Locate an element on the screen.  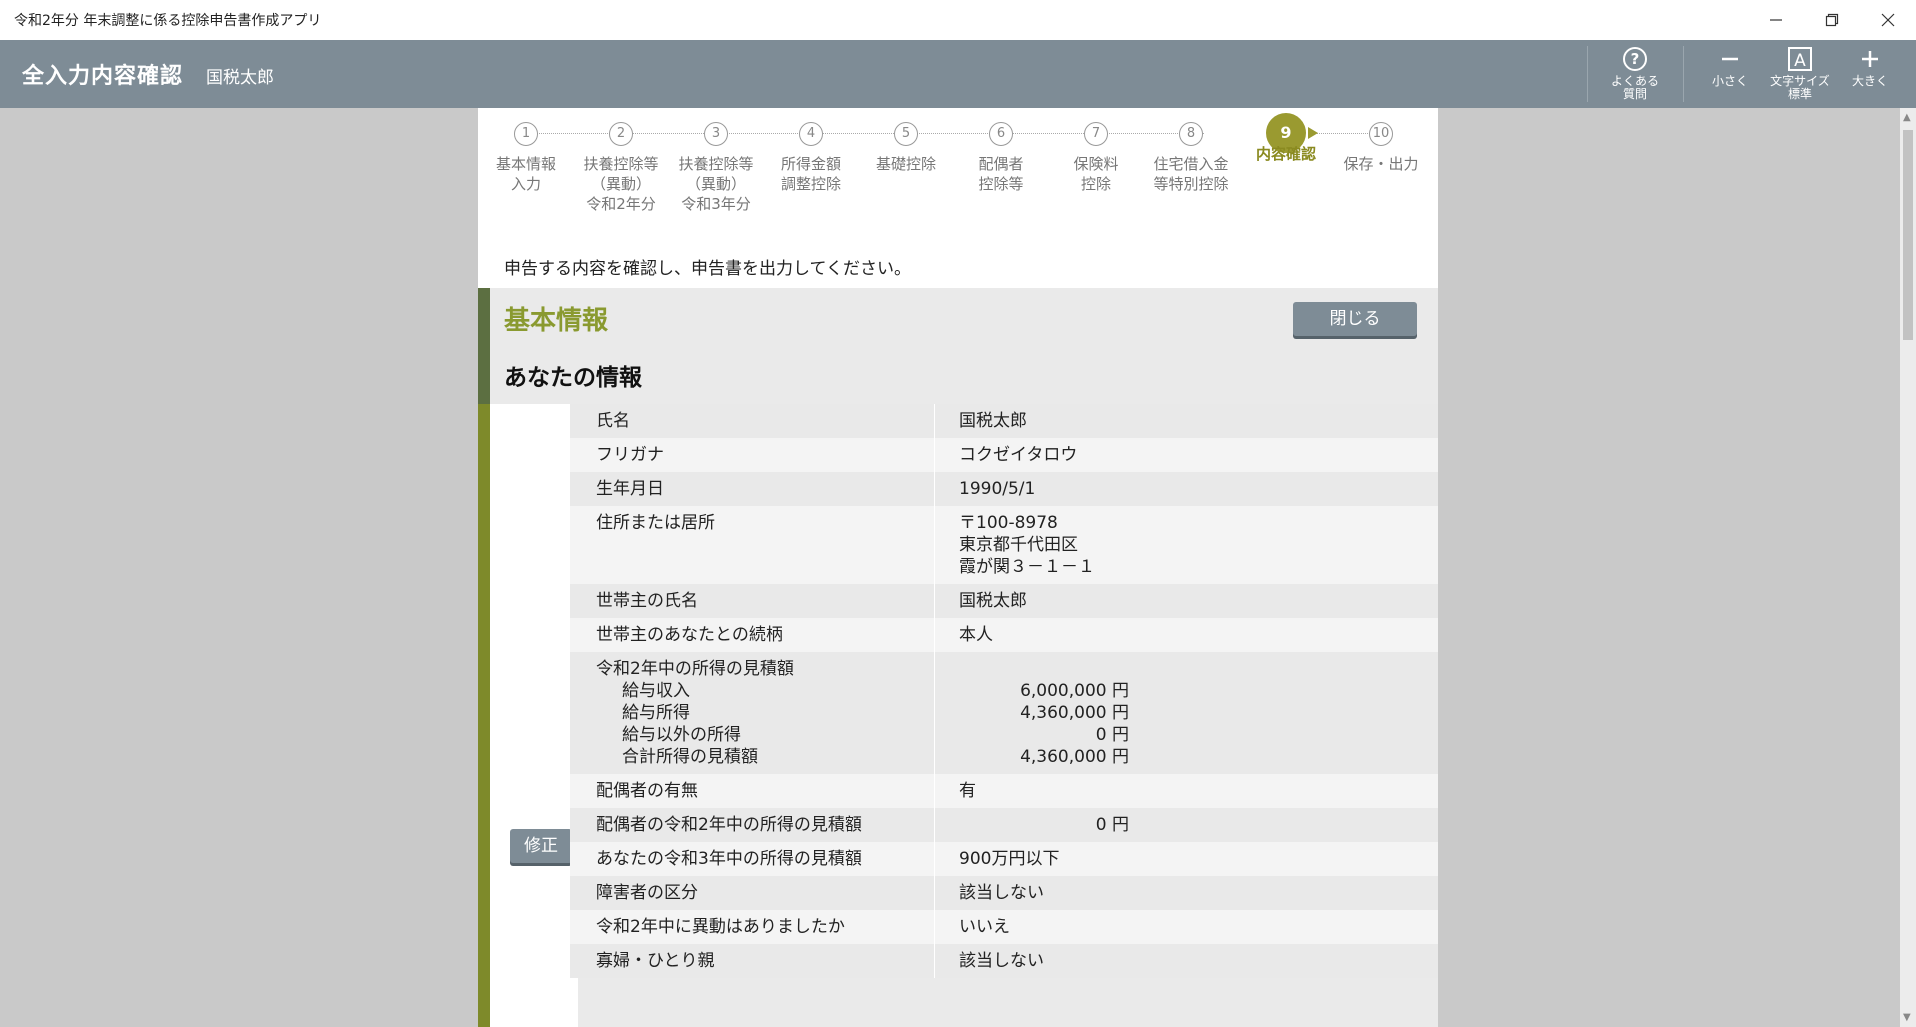
font-size-indicator: A 文字サイズ 標準 is located at coordinates (1800, 73).